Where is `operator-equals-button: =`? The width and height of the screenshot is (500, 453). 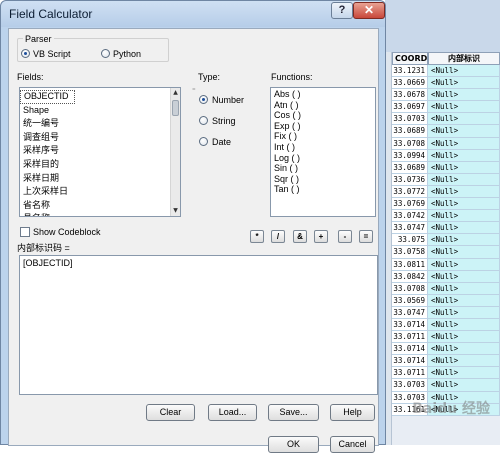
operator-equals-button: = is located at coordinates (366, 236).